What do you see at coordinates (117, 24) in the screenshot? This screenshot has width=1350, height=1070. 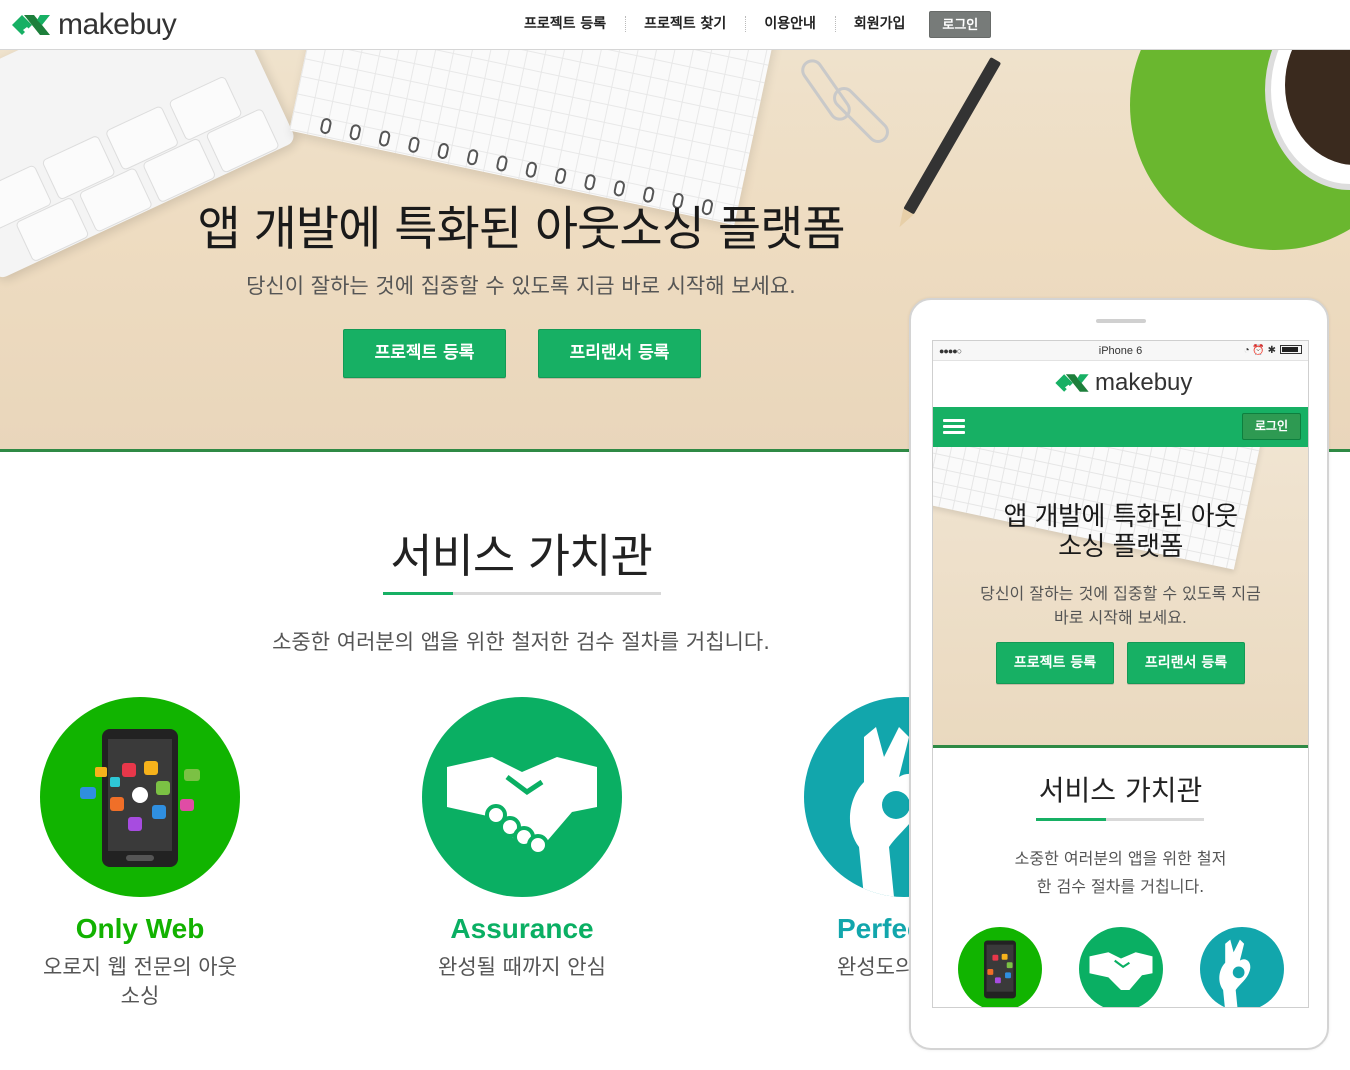 I see `logo-text: makebuy` at bounding box center [117, 24].